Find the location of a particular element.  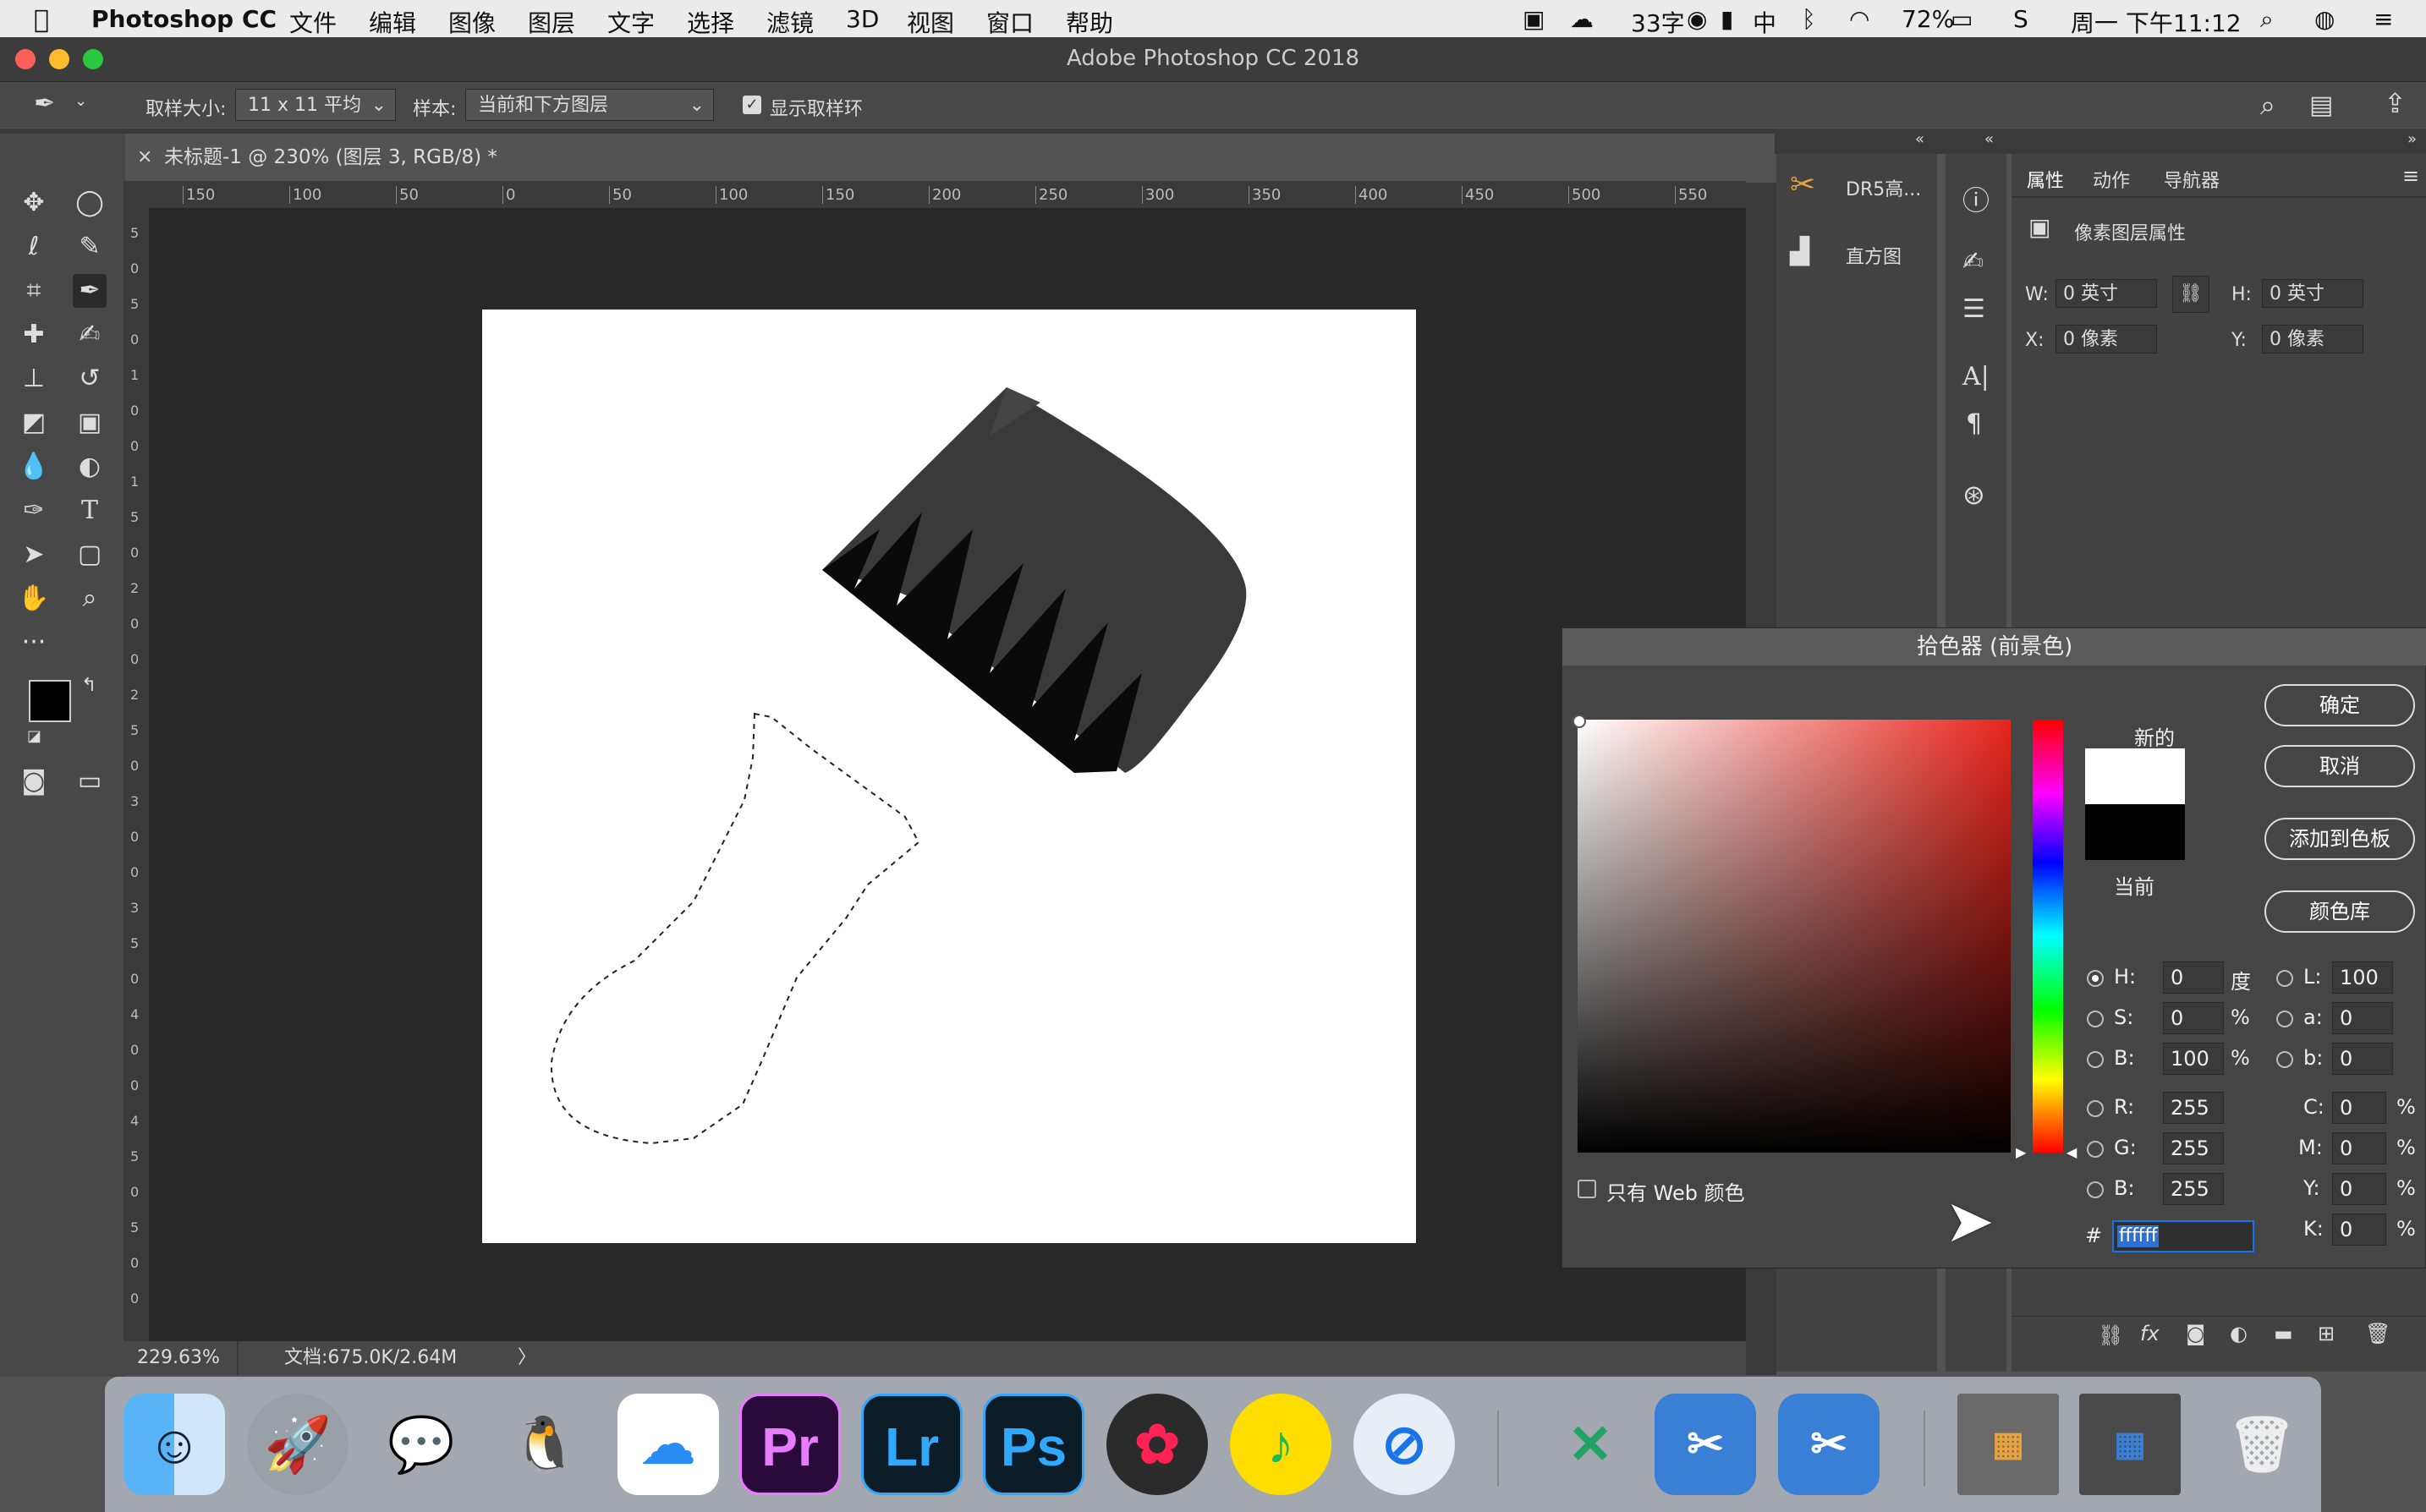

blue-radio is located at coordinates (2096, 1189).